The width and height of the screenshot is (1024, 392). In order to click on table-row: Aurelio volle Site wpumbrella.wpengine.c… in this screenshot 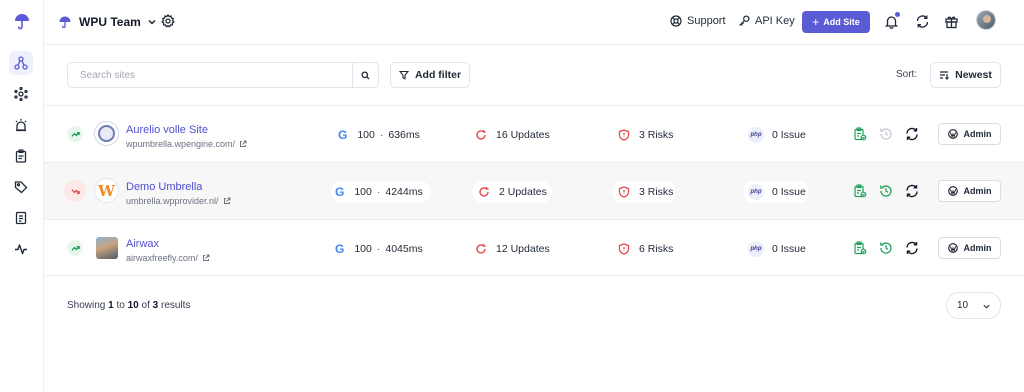, I will do `click(534, 133)`.